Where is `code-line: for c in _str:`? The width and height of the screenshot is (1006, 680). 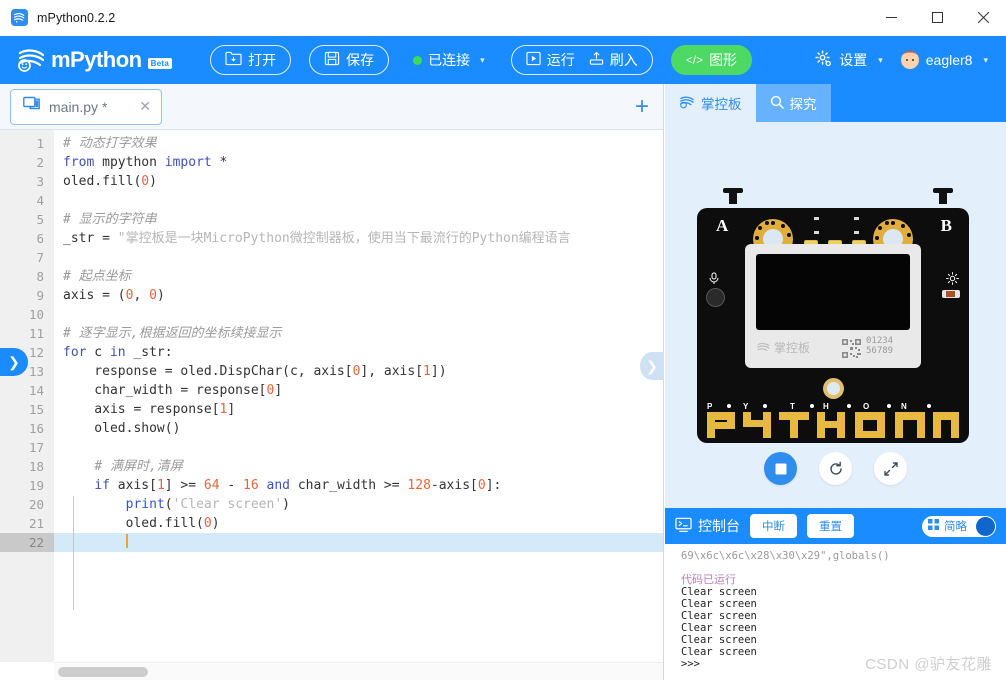 code-line: for c in _str: is located at coordinates (358, 352).